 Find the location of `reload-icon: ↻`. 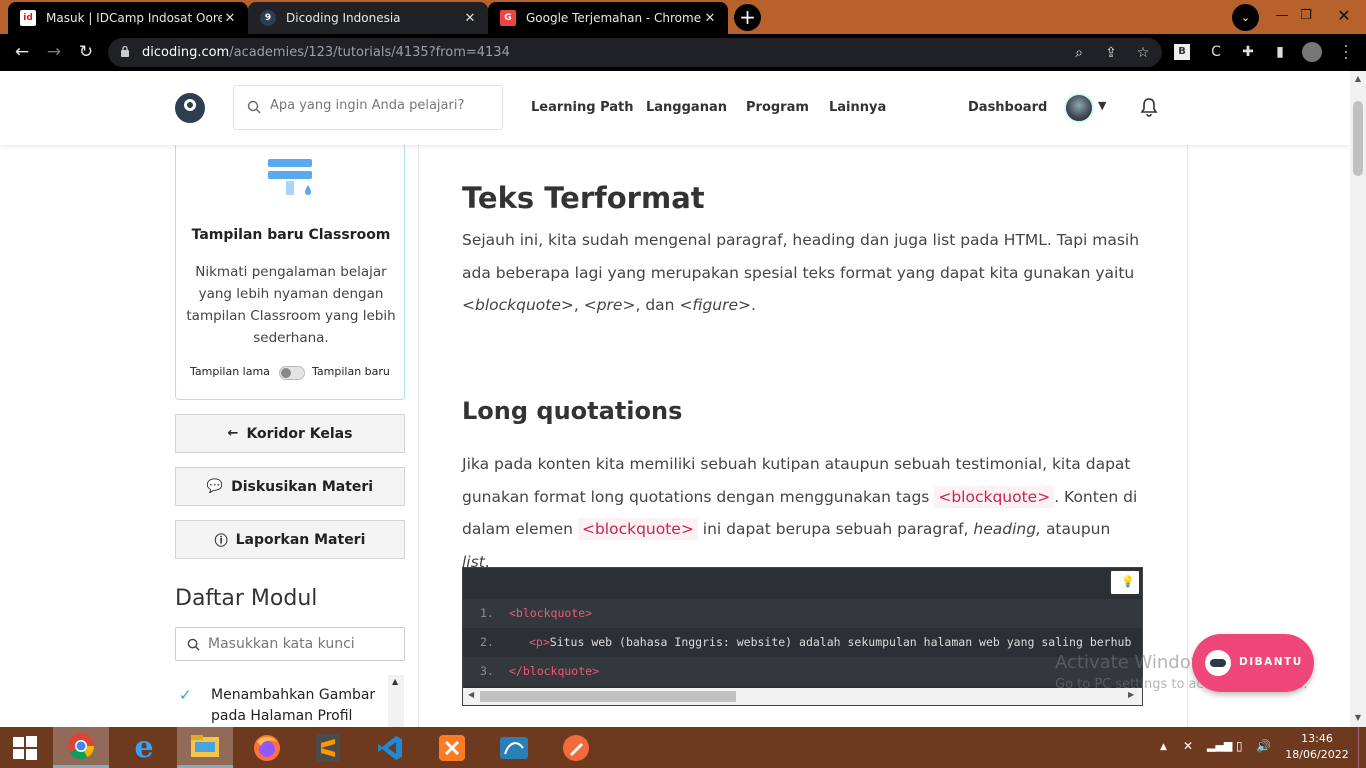

reload-icon: ↻ is located at coordinates (86, 52).